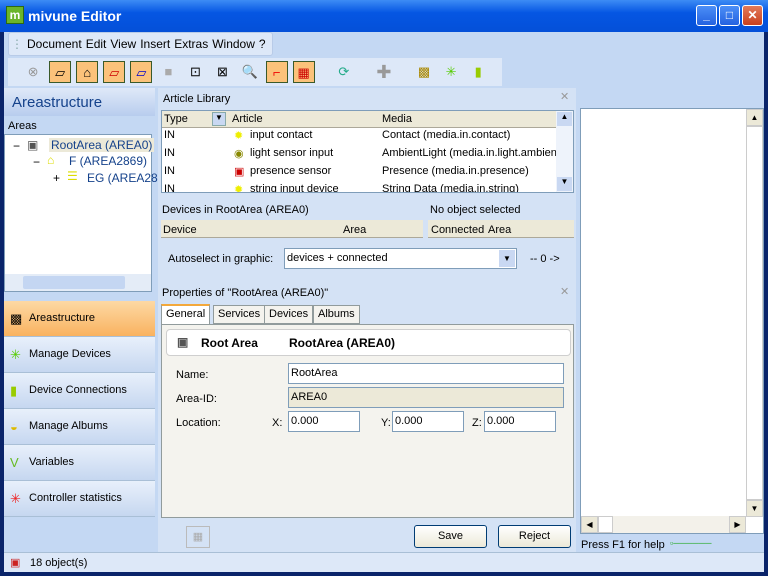 The image size is (768, 576). Describe the element at coordinates (33, 72) in the screenshot. I see `cancel-icon: ⊗` at that location.